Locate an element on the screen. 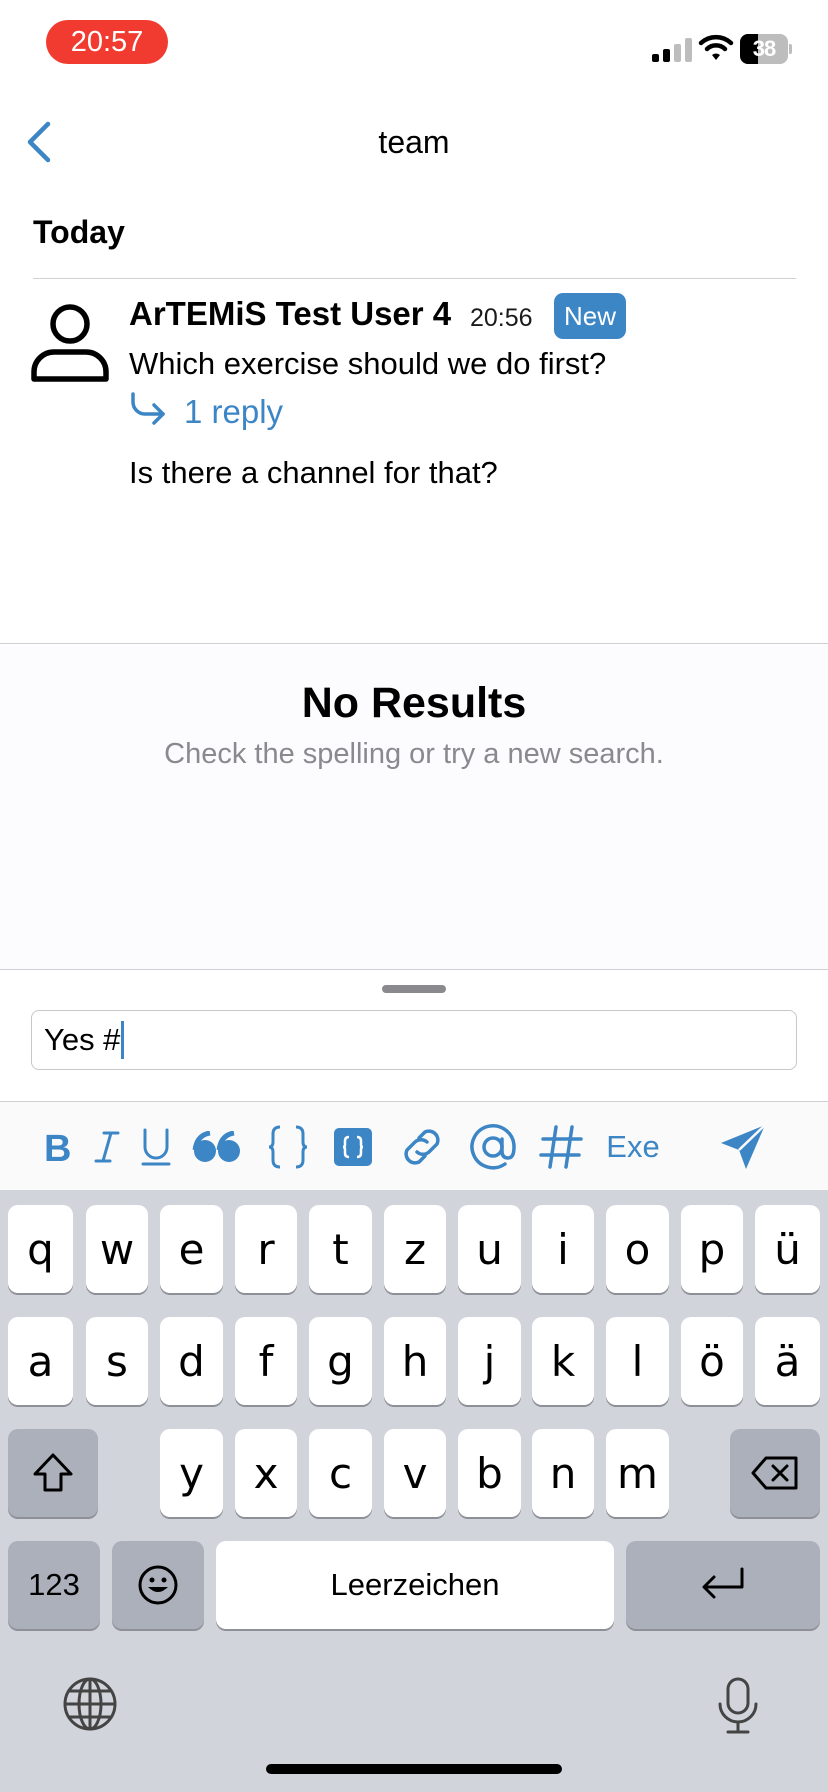 The width and height of the screenshot is (828, 1792). return-key is located at coordinates (723, 1585).